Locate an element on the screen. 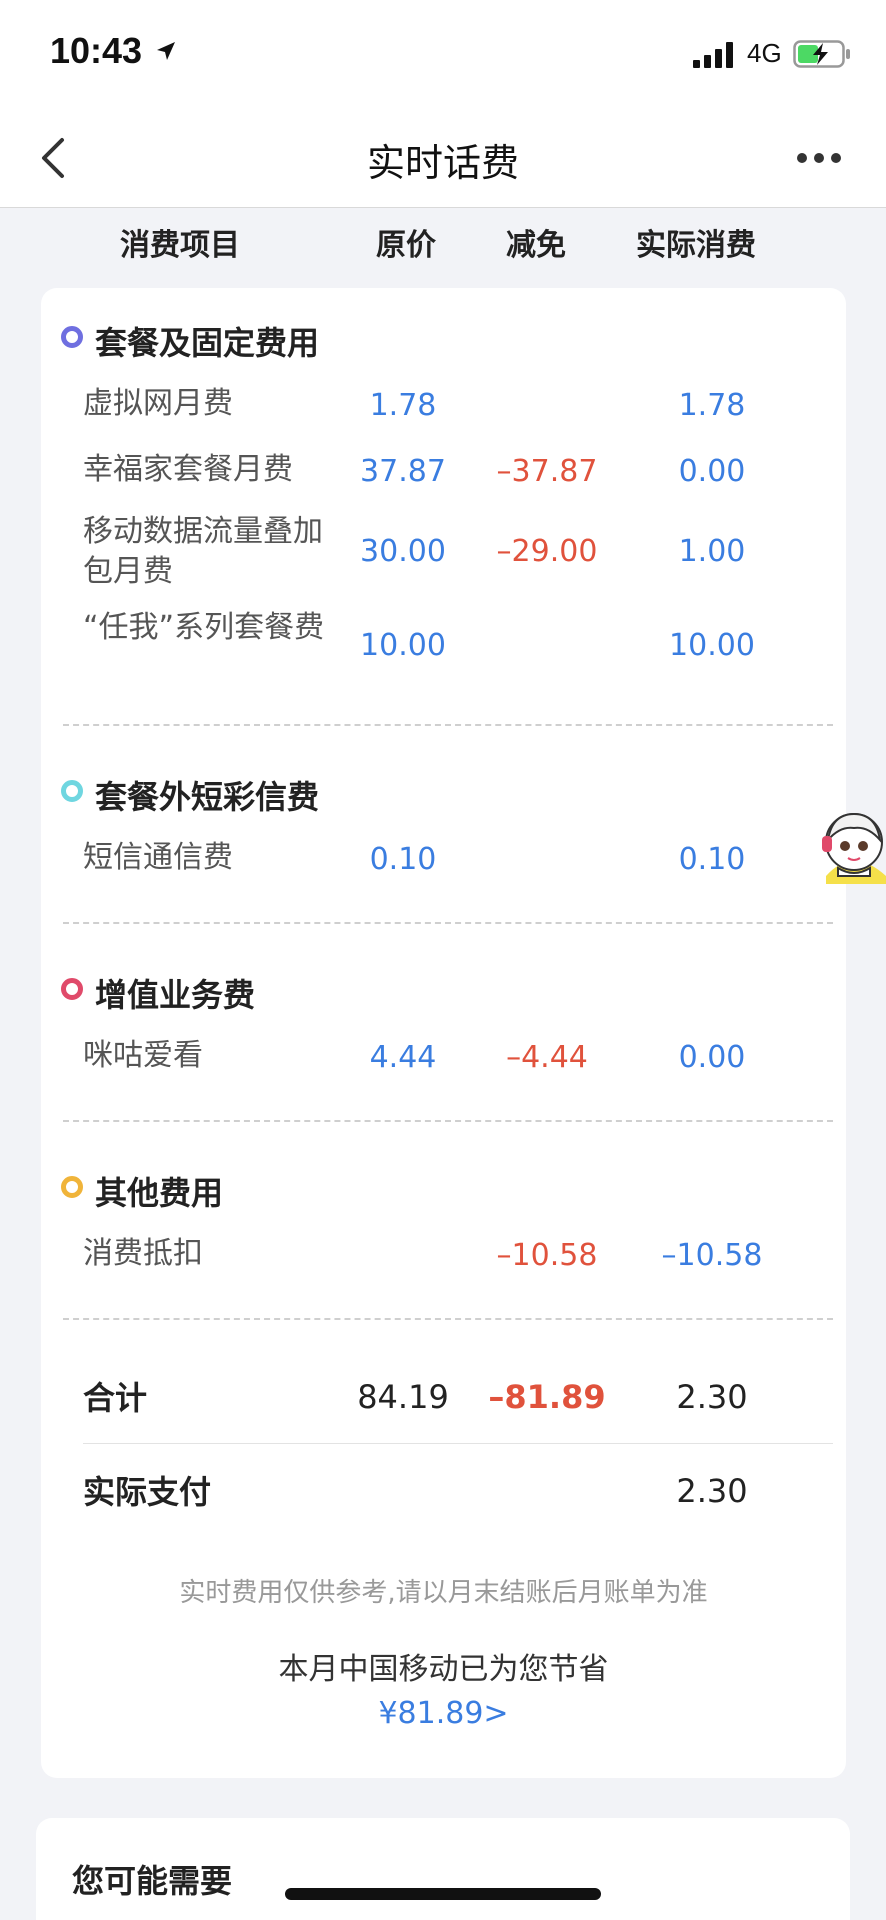  total-actual: 2.30 is located at coordinates (712, 1397).